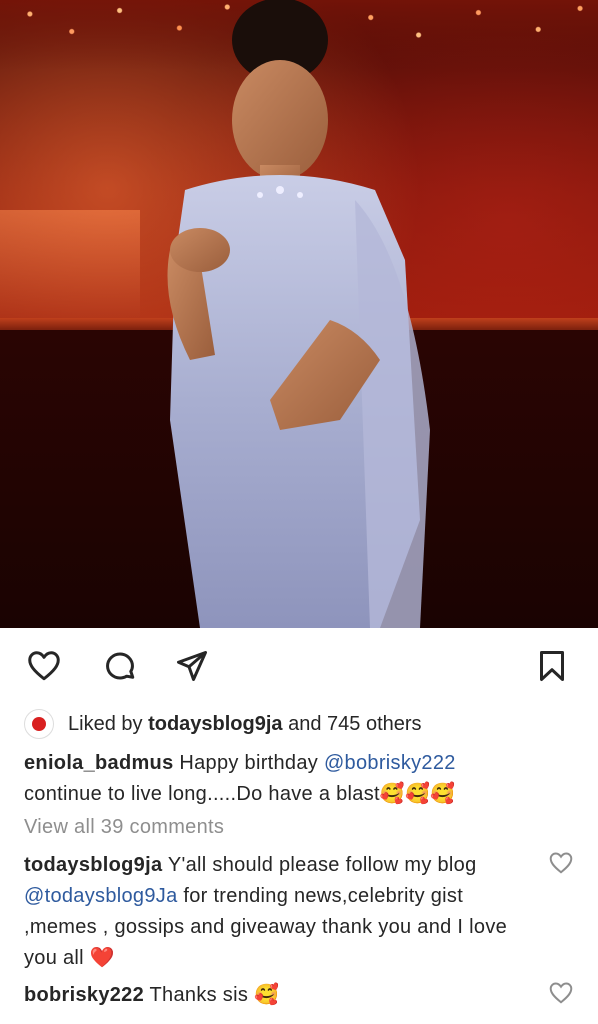 The image size is (598, 1024). Describe the element at coordinates (354, 724) in the screenshot. I see `likes-count: and 745 others` at that location.